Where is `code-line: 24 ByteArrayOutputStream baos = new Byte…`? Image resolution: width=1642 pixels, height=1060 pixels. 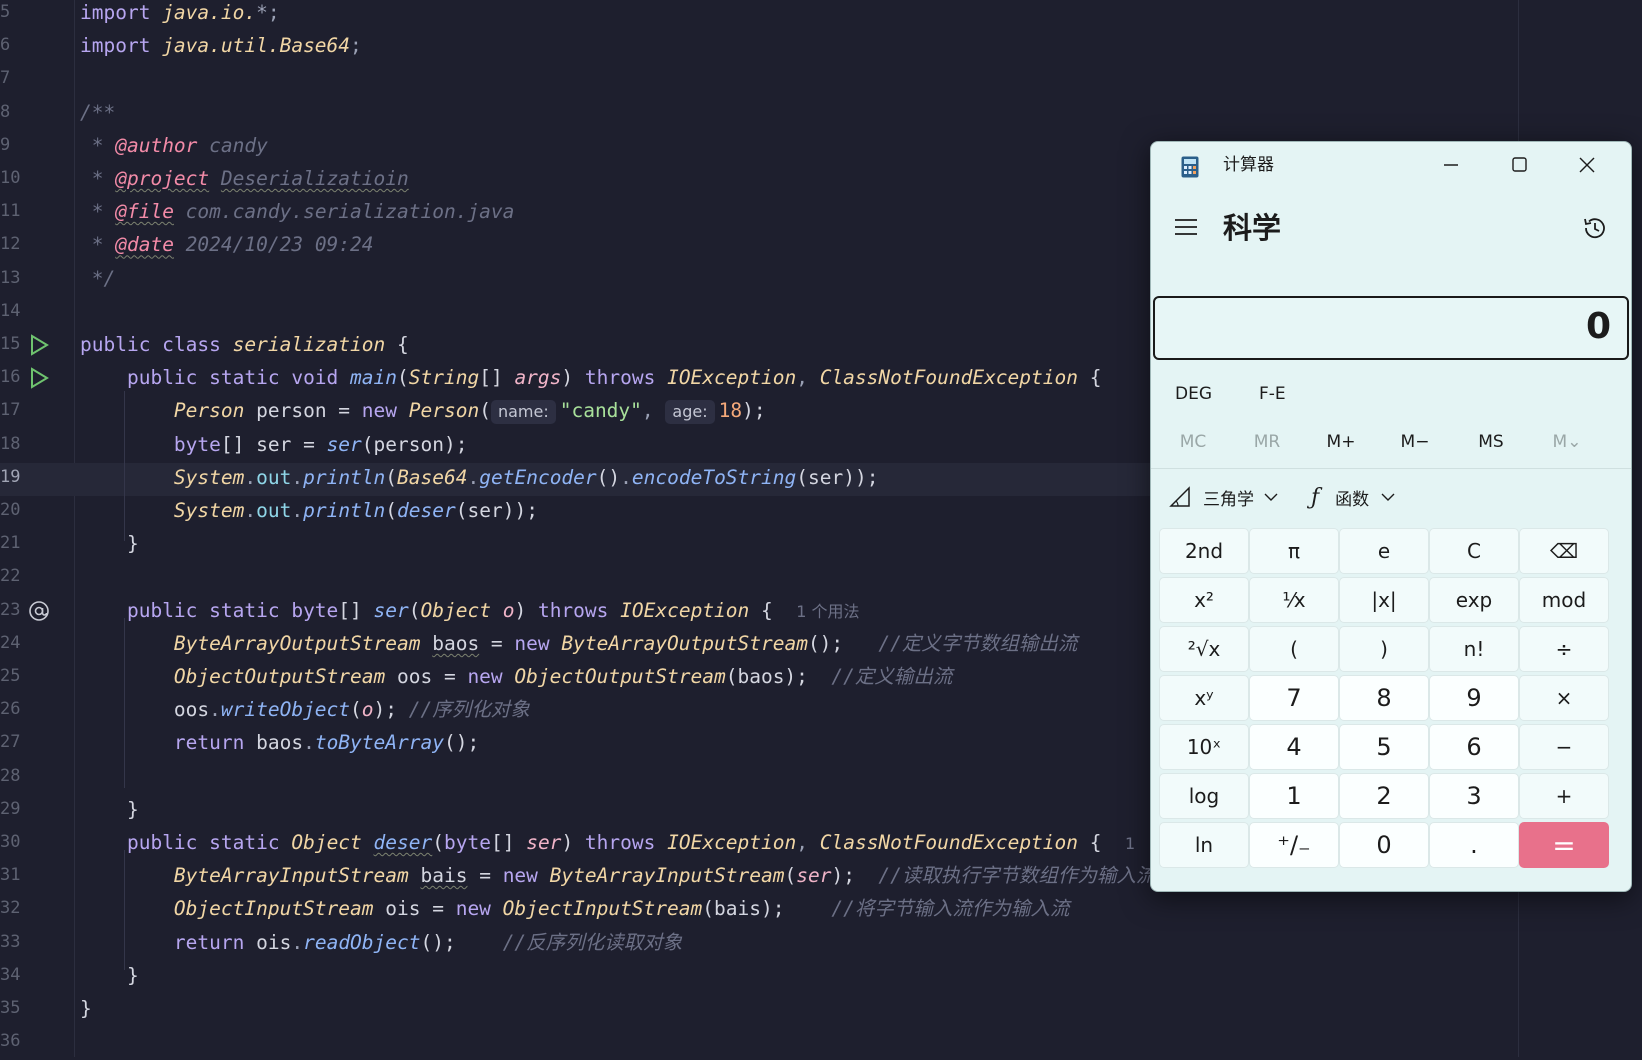
code-line: 24 ByteArrayOutputStream baos = new Byte… is located at coordinates (590, 645).